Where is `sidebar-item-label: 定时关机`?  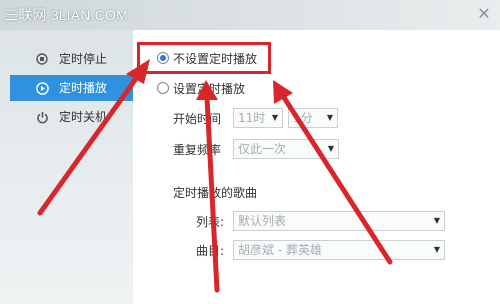 sidebar-item-label: 定时关机 is located at coordinates (83, 117).